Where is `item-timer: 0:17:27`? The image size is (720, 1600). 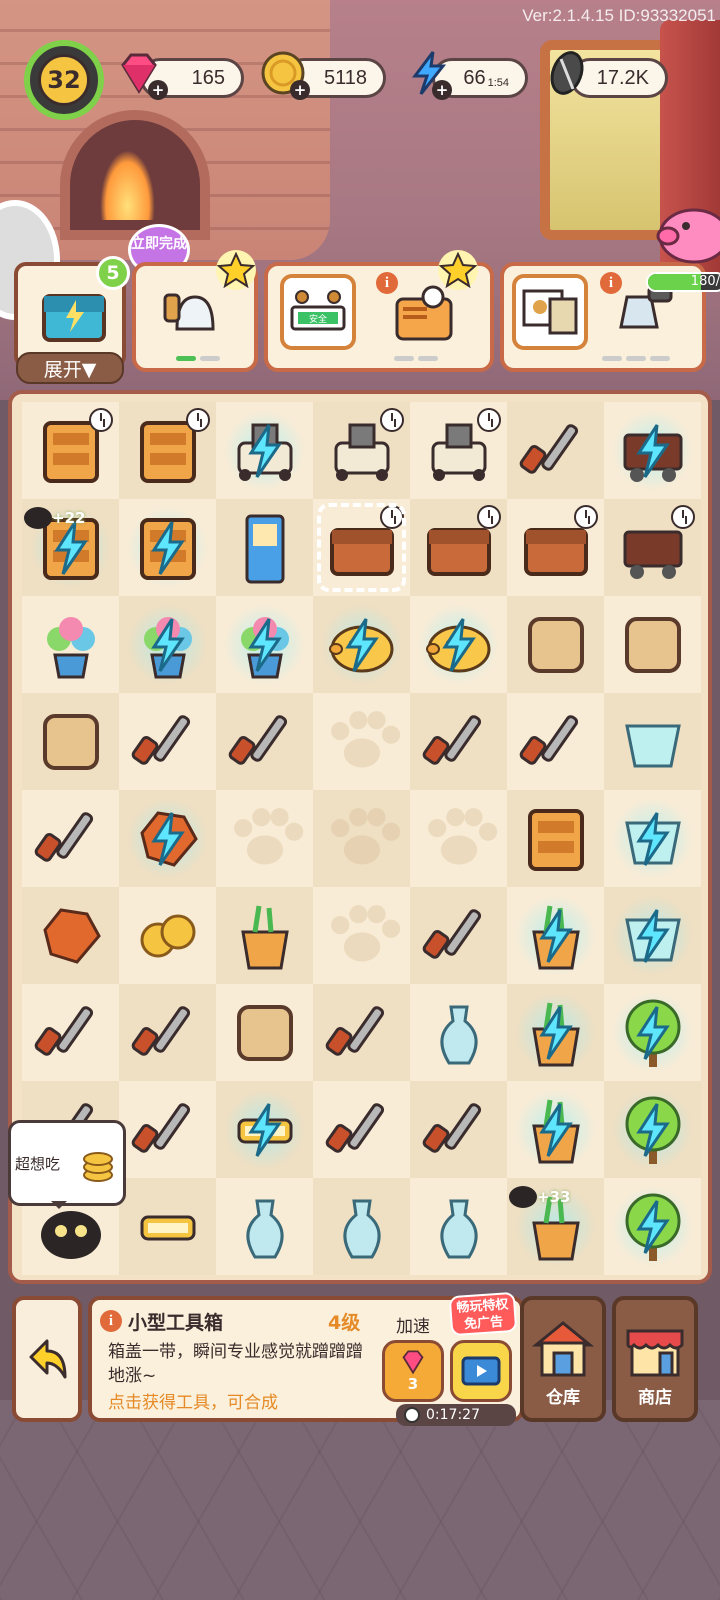
item-timer: 0:17:27 is located at coordinates (456, 1415).